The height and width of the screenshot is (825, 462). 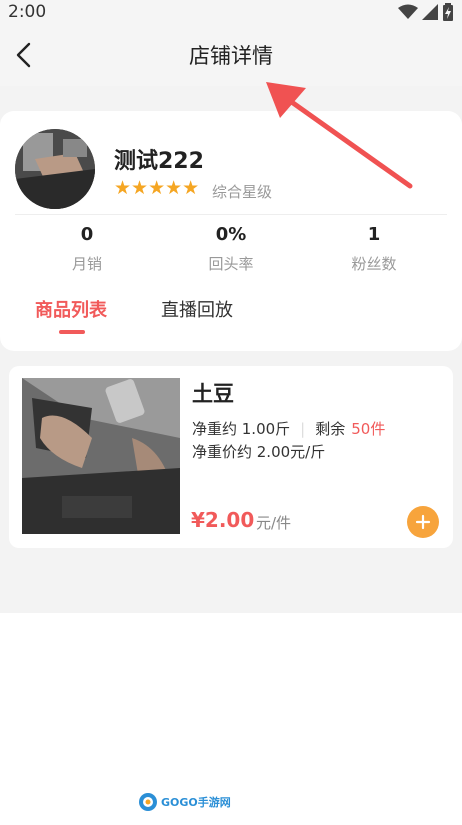 I want to click on stat-fans: 1 粉丝数, so click(x=374, y=249).